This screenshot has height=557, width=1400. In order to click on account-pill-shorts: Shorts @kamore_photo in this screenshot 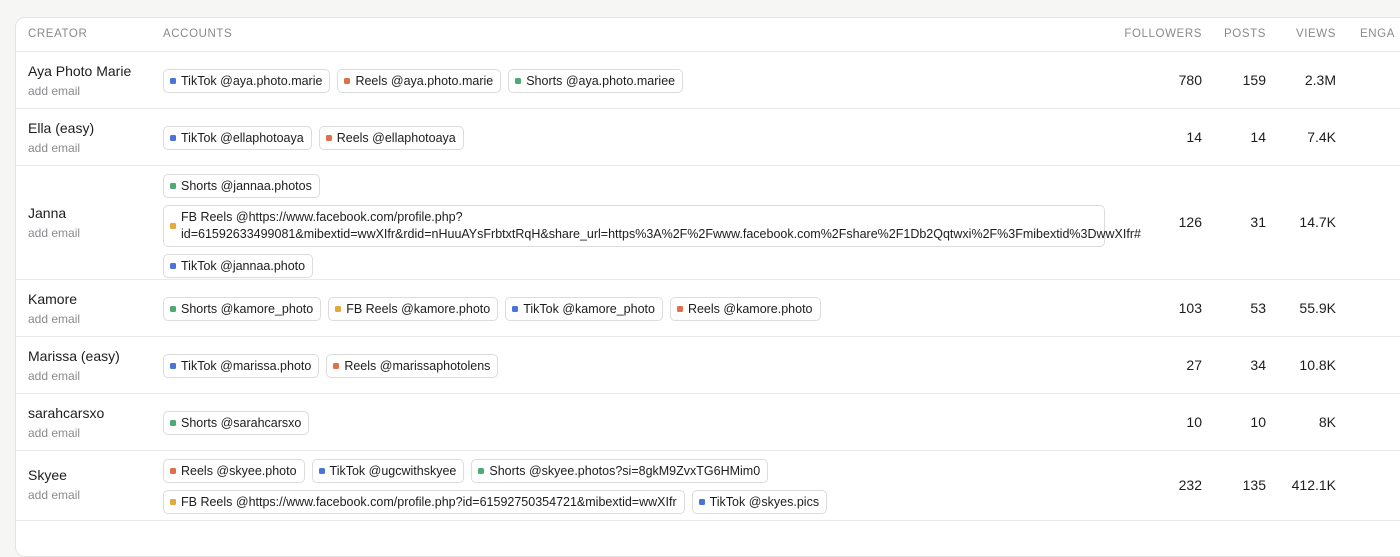, I will do `click(242, 309)`.